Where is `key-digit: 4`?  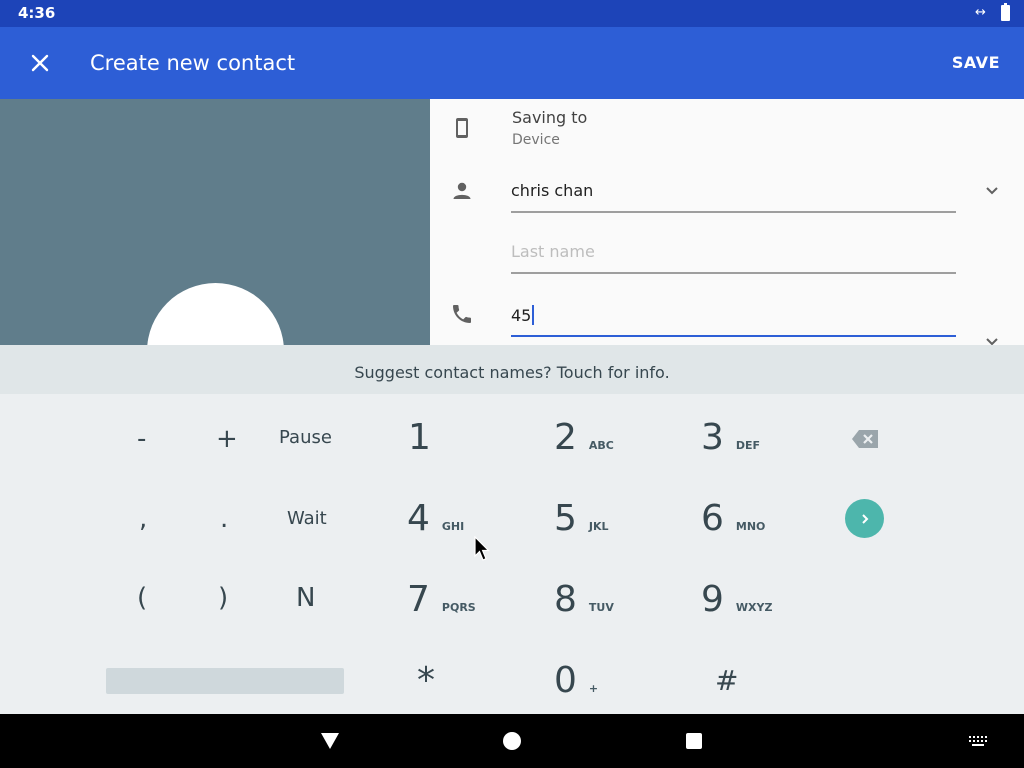 key-digit: 4 is located at coordinates (418, 518).